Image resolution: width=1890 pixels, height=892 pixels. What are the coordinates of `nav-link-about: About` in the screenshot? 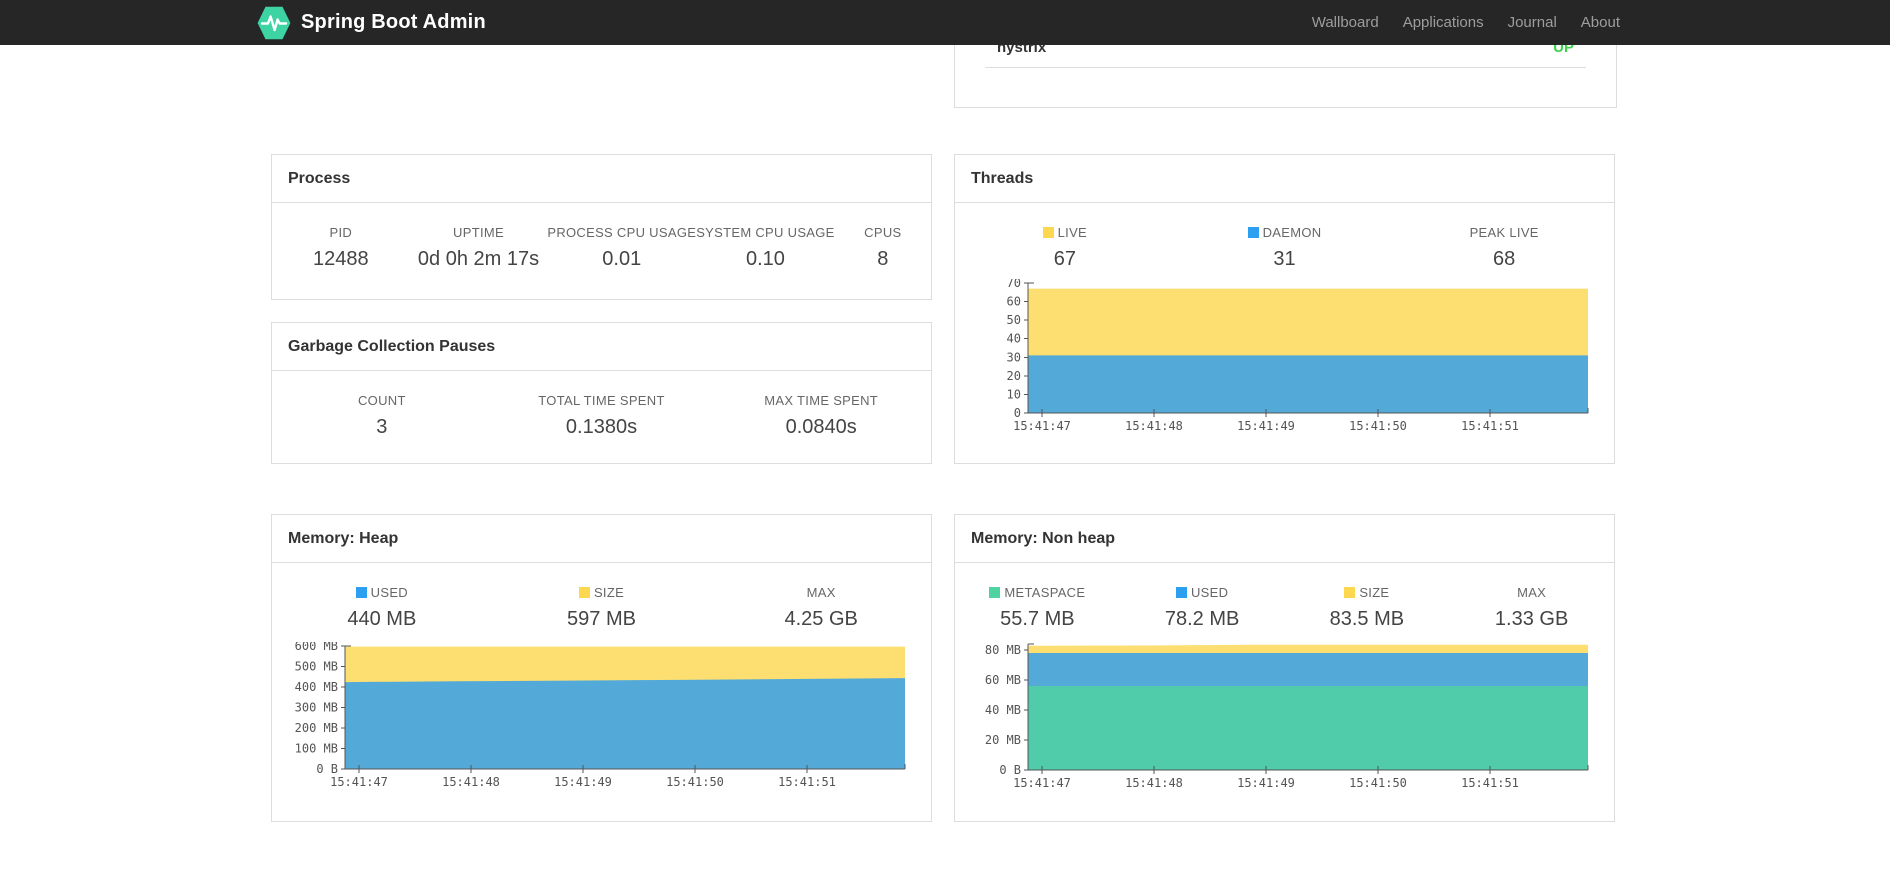 It's located at (1600, 22).